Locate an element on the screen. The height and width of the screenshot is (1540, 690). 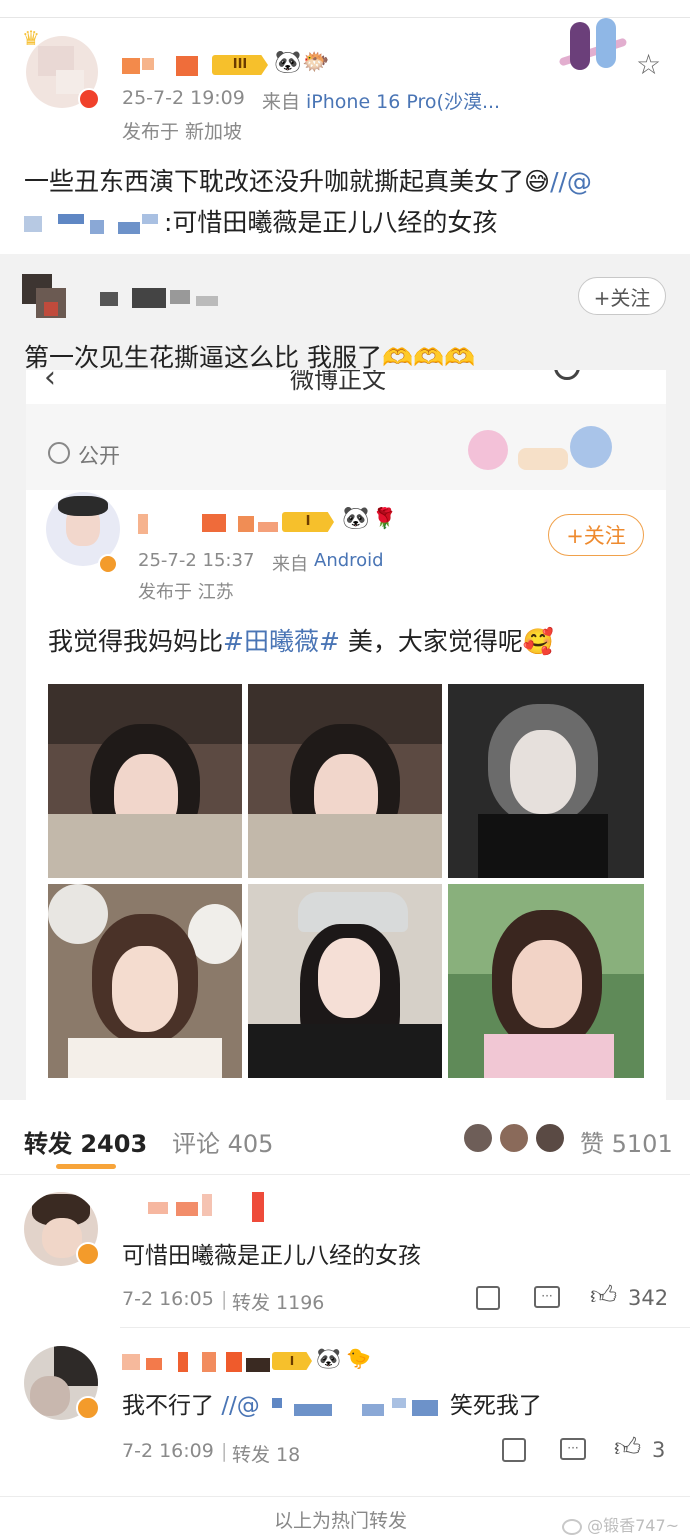
repost-text: 第一次见生花撕逼这么比 我服了🫶🫶🫶 is located at coordinates (249, 356).